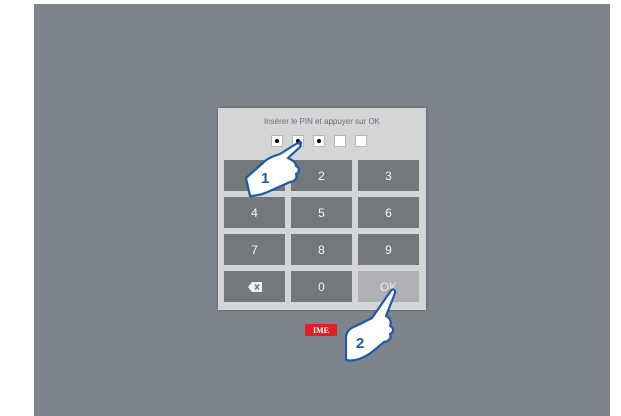 This screenshot has height=416, width=621. Describe the element at coordinates (388, 212) in the screenshot. I see `key-6: 6` at that location.